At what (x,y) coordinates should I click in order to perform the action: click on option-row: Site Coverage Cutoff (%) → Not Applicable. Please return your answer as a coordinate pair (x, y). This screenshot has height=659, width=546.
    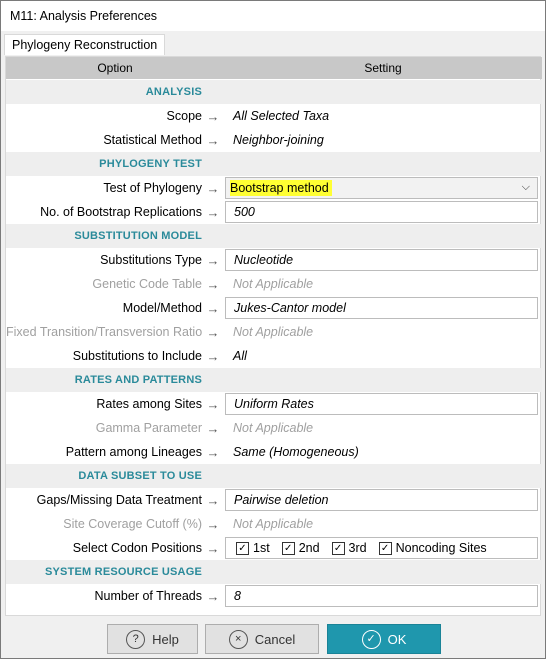
    Looking at the image, I should click on (274, 524).